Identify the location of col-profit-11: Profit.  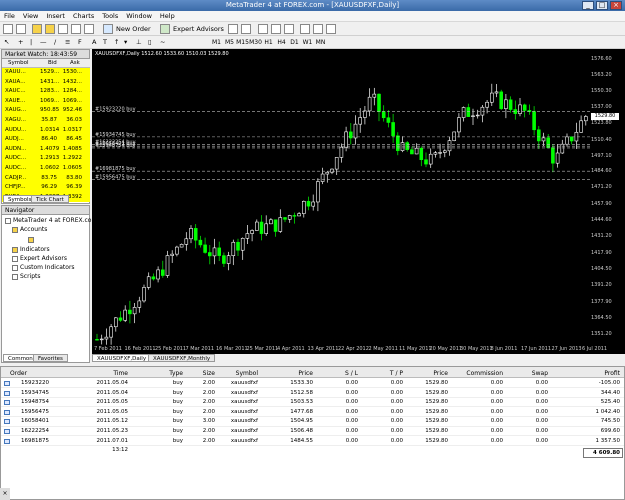
(600, 373).